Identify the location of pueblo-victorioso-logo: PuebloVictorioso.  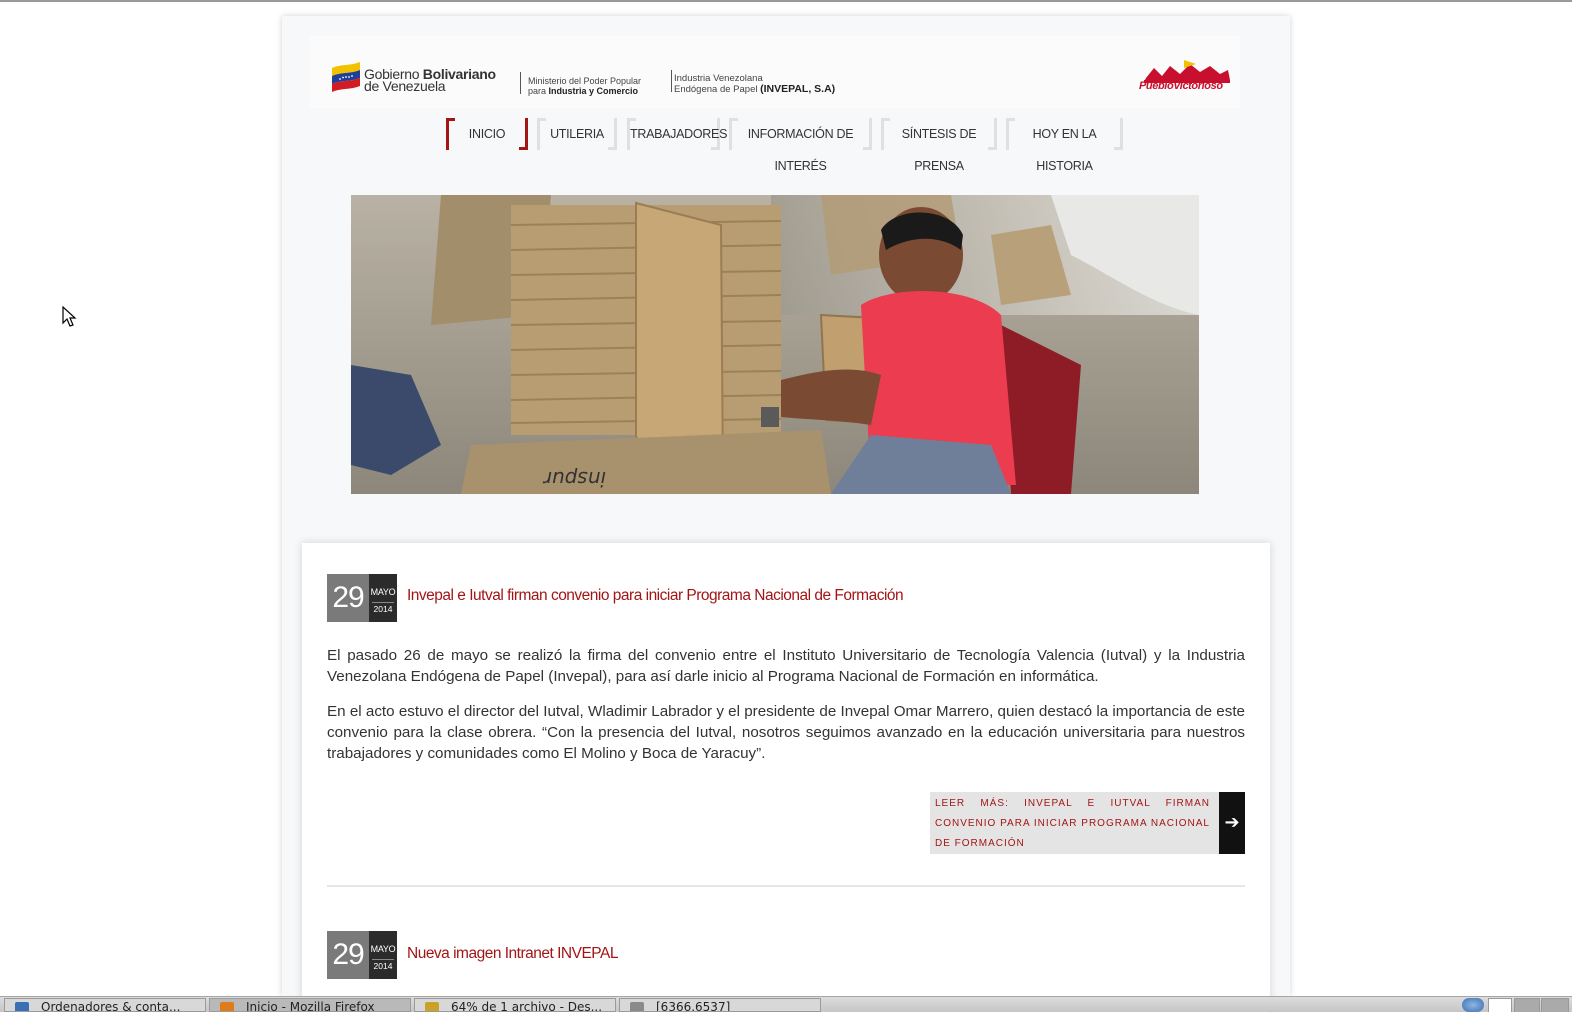
(1186, 80).